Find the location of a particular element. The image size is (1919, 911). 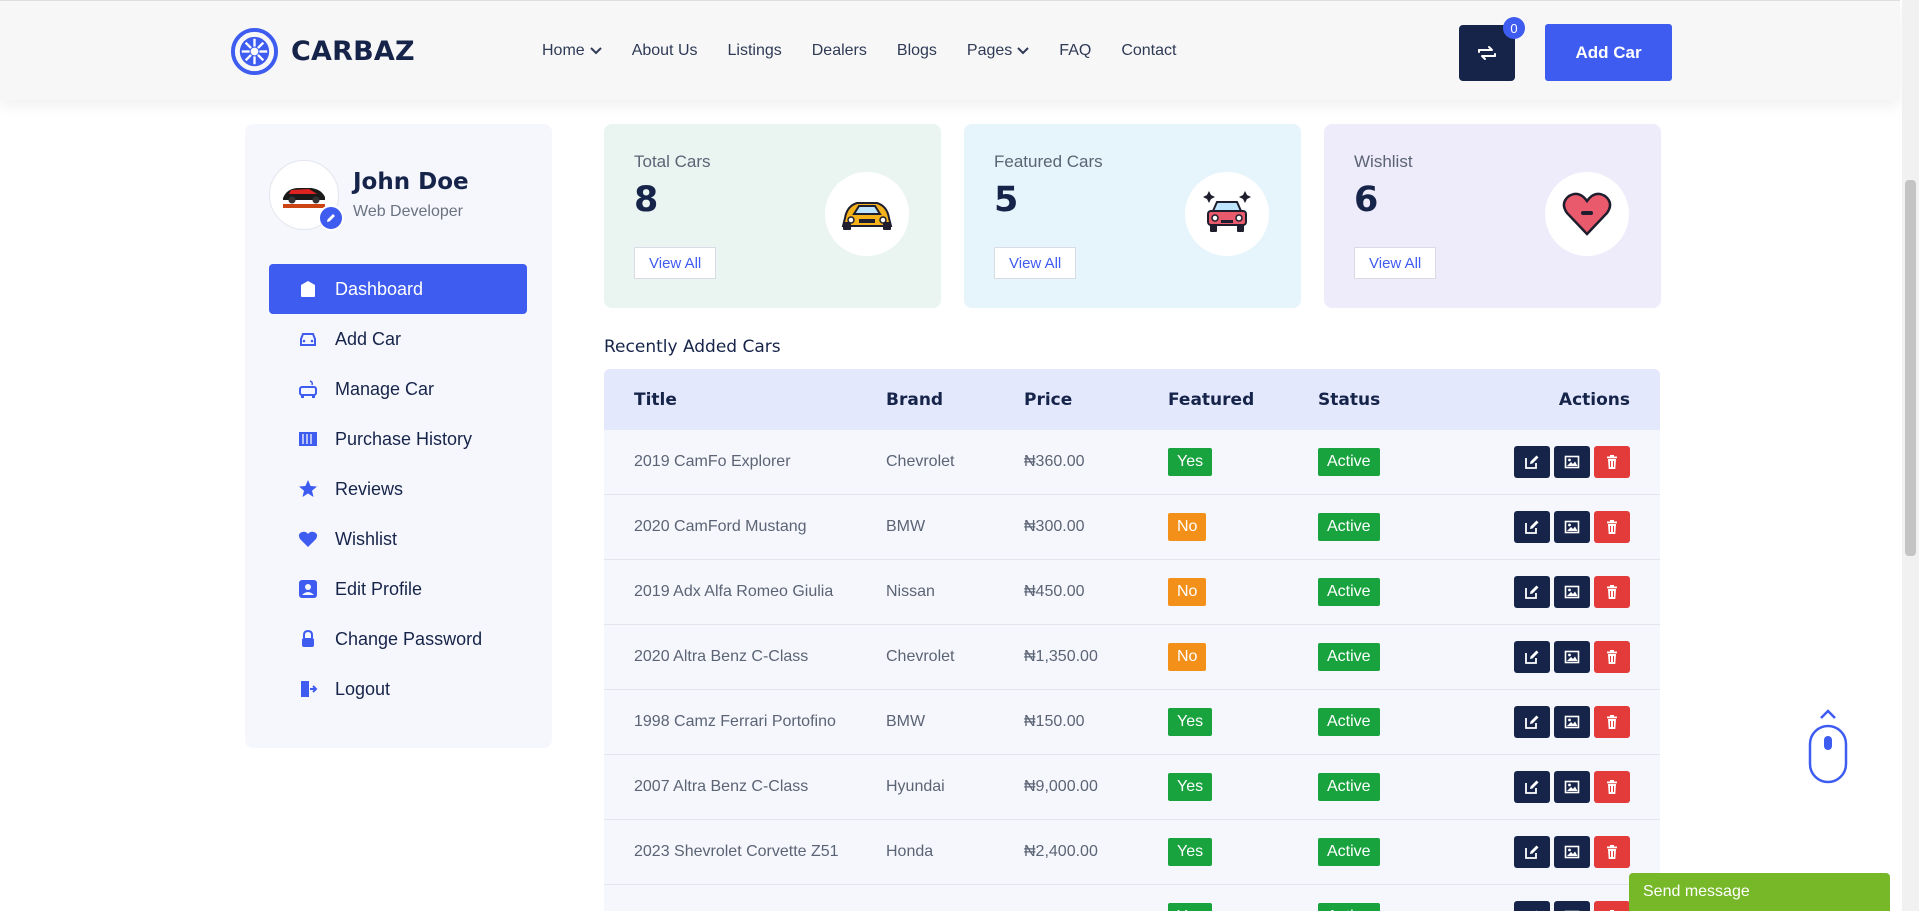

nav-item-pages: Pages is located at coordinates (998, 51).